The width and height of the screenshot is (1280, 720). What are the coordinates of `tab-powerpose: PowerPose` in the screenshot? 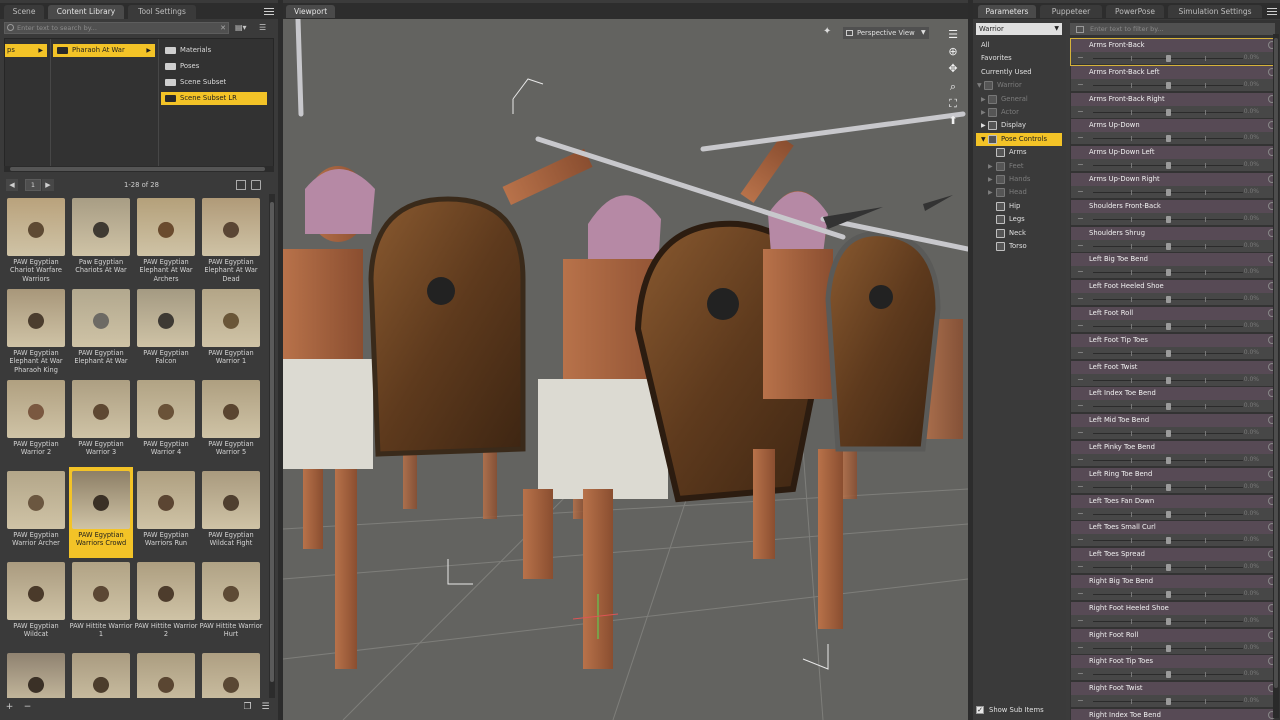 It's located at (1135, 11).